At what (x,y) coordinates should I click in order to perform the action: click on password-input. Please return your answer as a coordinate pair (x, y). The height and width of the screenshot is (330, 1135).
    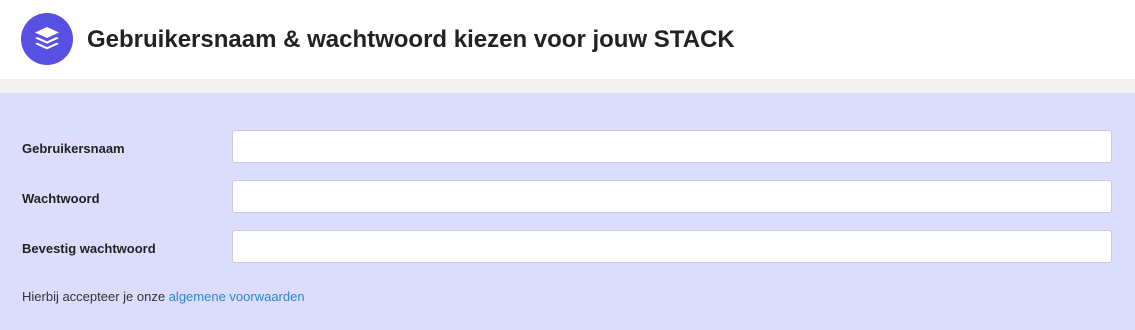
    Looking at the image, I should click on (672, 196).